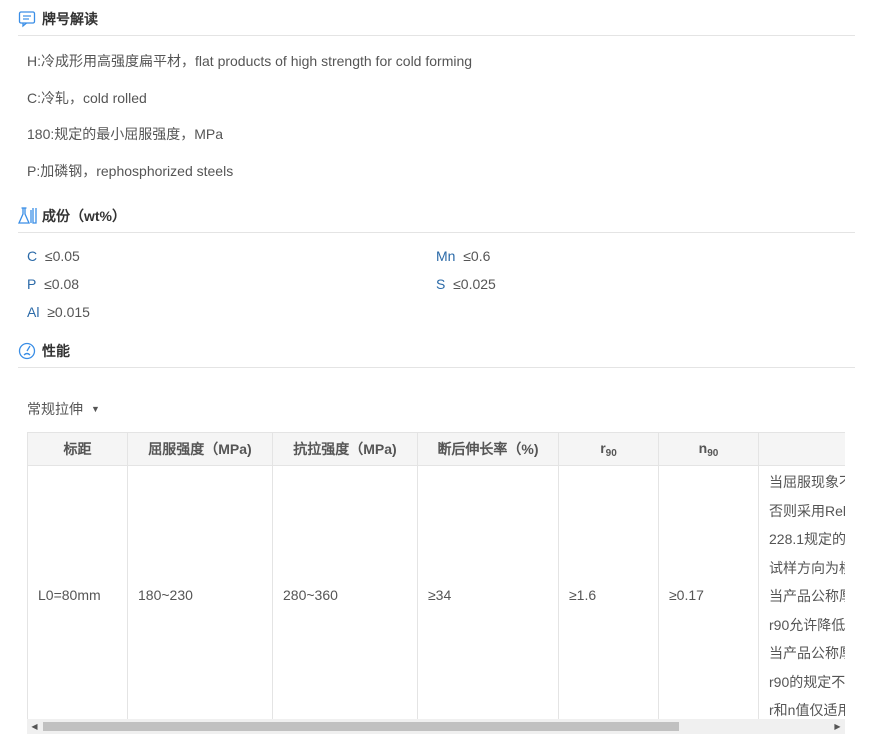 The width and height of the screenshot is (877, 743). I want to click on composition-value: ≥0.015, so click(68, 312).